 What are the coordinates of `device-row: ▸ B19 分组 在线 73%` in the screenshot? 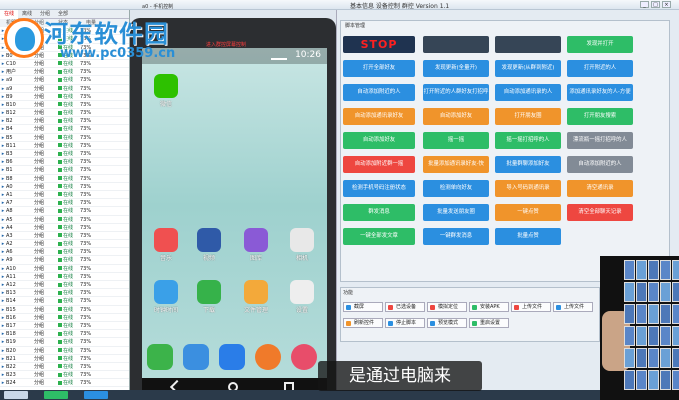 It's located at (64, 342).